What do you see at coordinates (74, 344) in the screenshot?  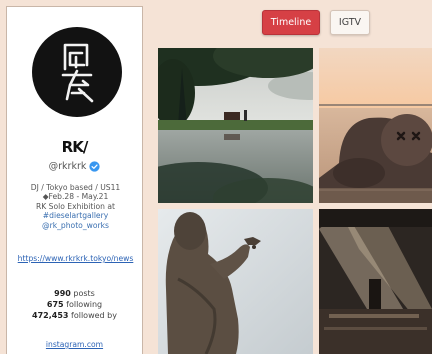 I see `instagram-link: instagram.com` at bounding box center [74, 344].